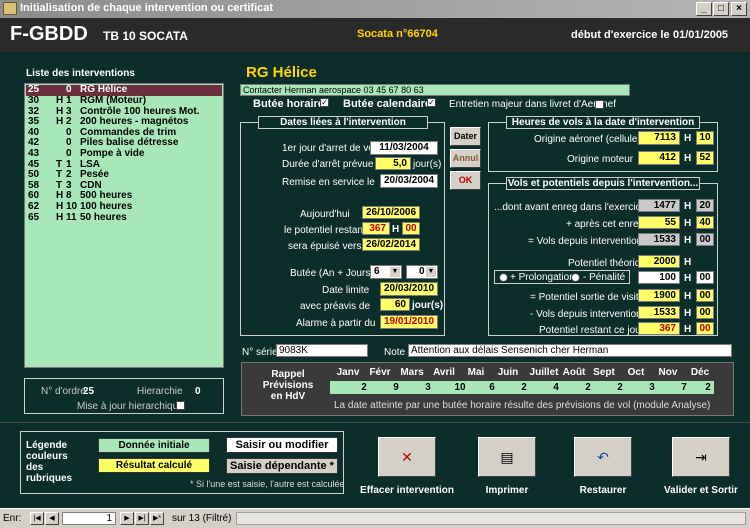 The image size is (750, 528). What do you see at coordinates (431, 102) in the screenshot?
I see `butee-calendaire-checkbox: ✓` at bounding box center [431, 102].